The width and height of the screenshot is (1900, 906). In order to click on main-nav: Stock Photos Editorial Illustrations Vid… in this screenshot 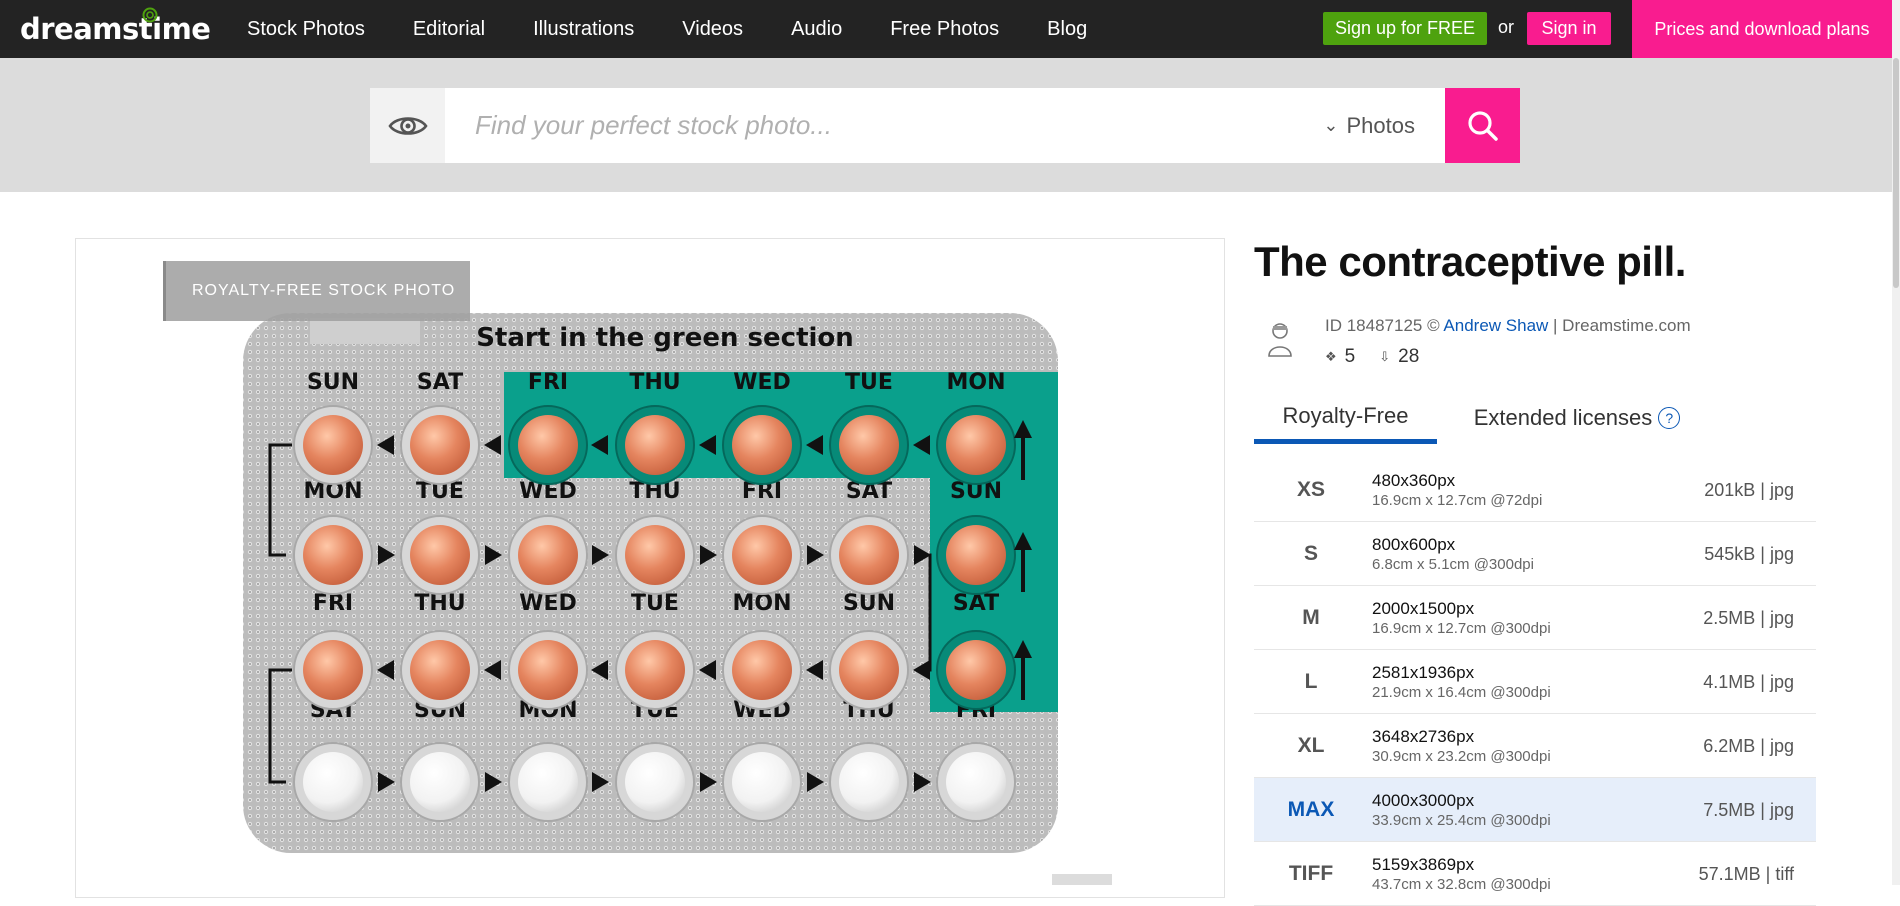, I will do `click(691, 29)`.